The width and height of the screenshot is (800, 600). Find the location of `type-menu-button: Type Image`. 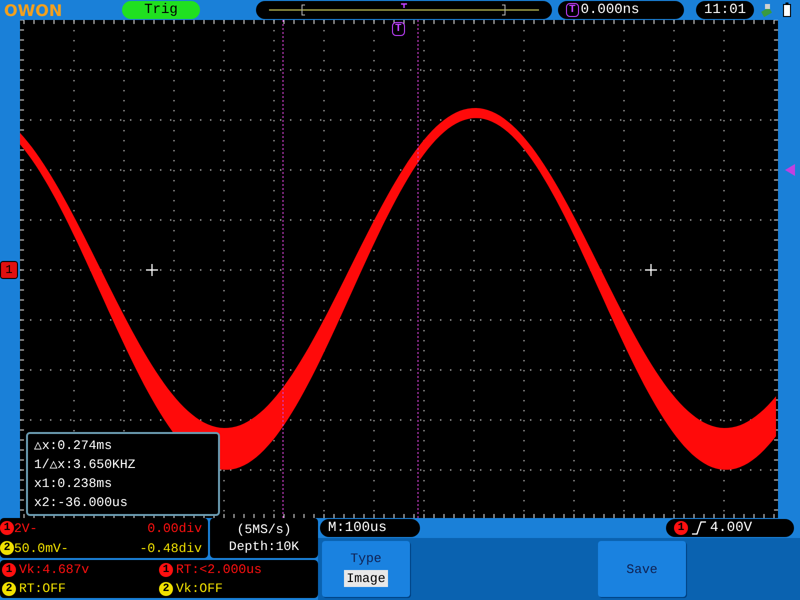

type-menu-button: Type Image is located at coordinates (366, 569).